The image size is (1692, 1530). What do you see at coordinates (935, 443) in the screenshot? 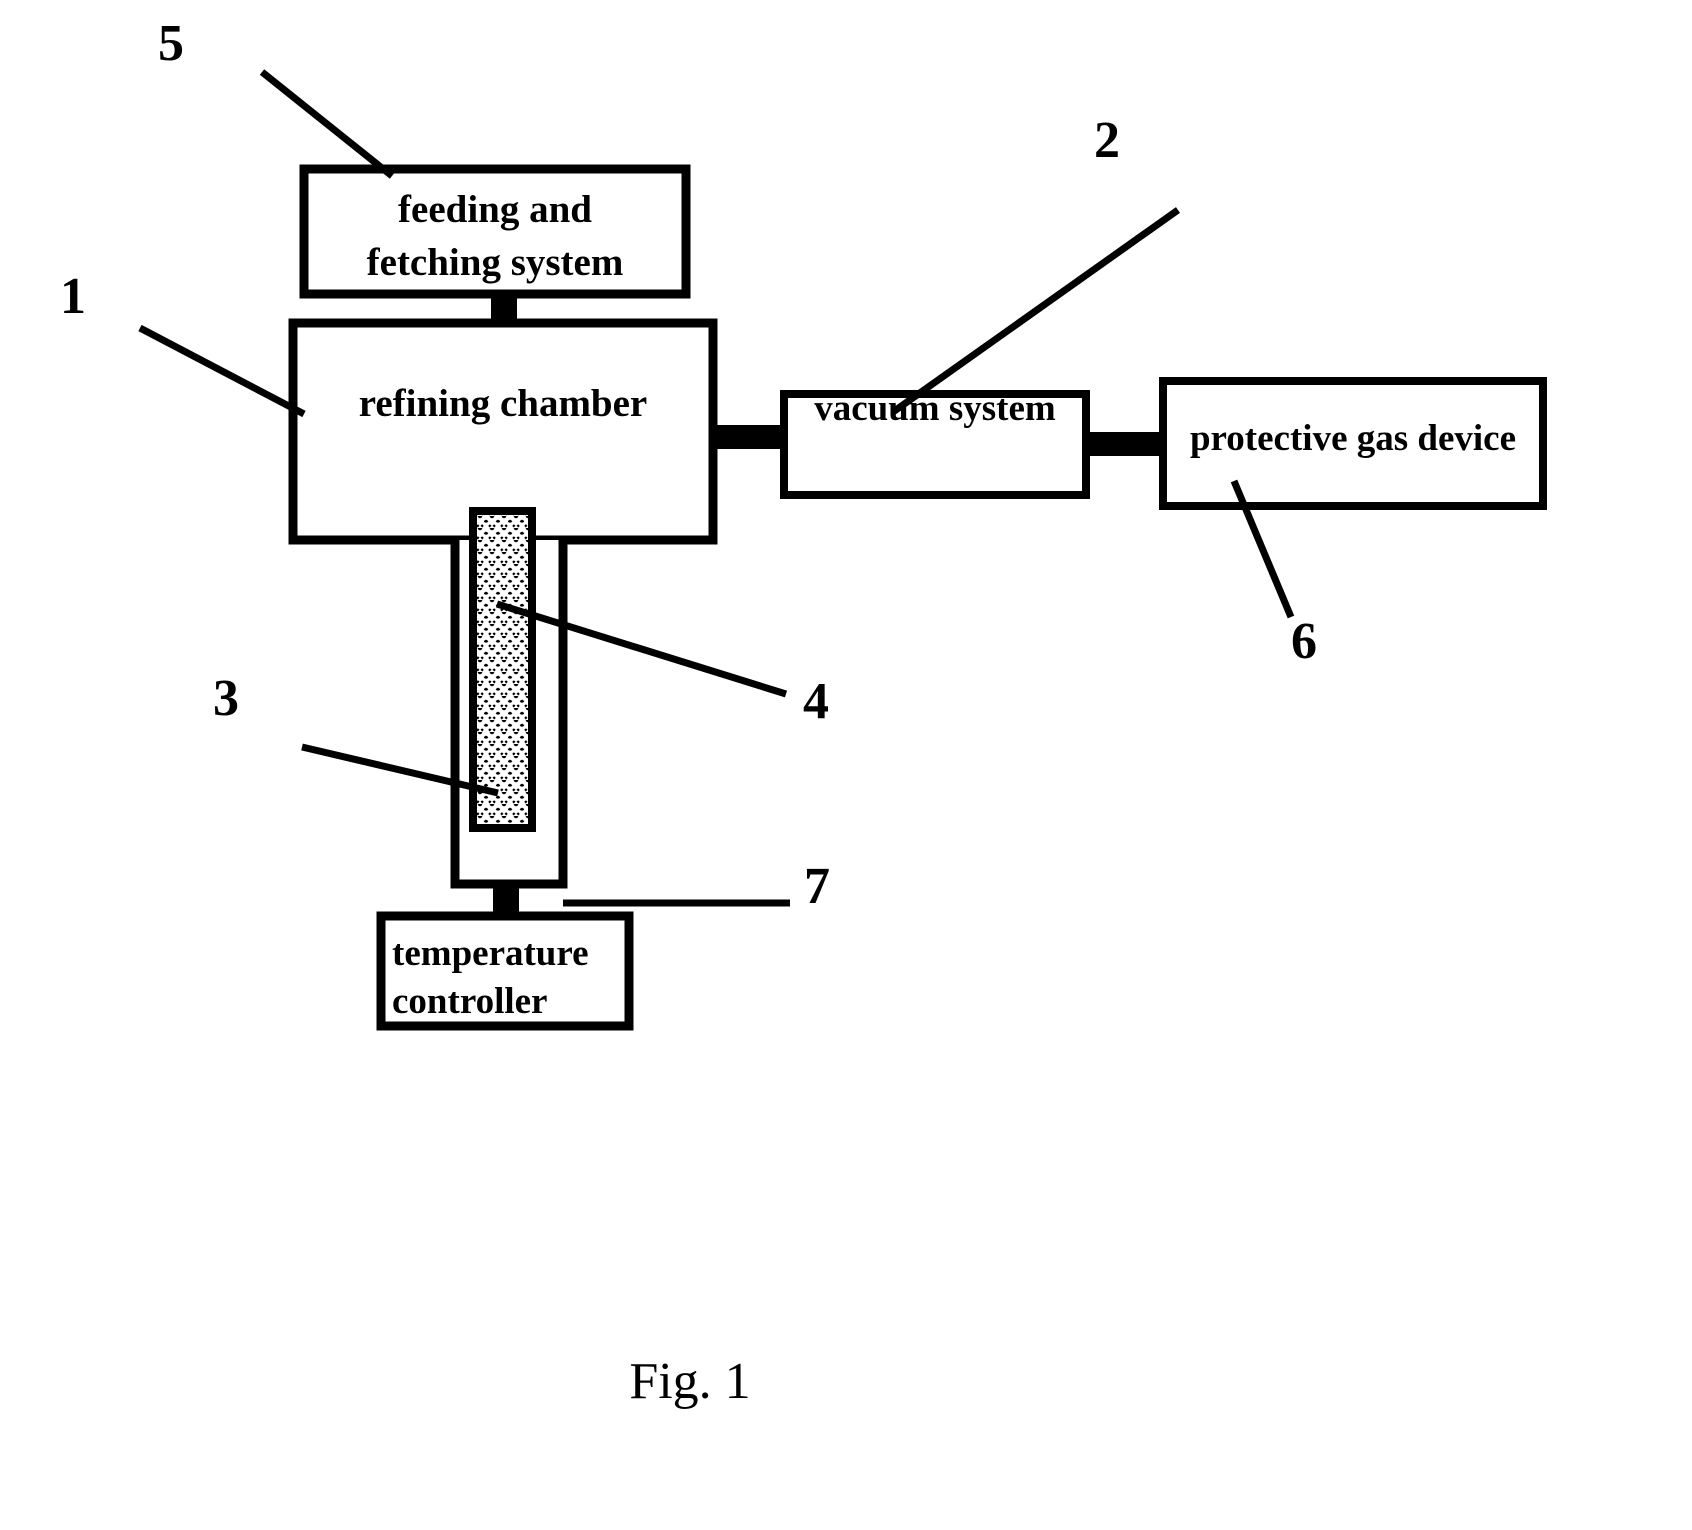
I see `block-vacuum-system: vacuum system` at bounding box center [935, 443].